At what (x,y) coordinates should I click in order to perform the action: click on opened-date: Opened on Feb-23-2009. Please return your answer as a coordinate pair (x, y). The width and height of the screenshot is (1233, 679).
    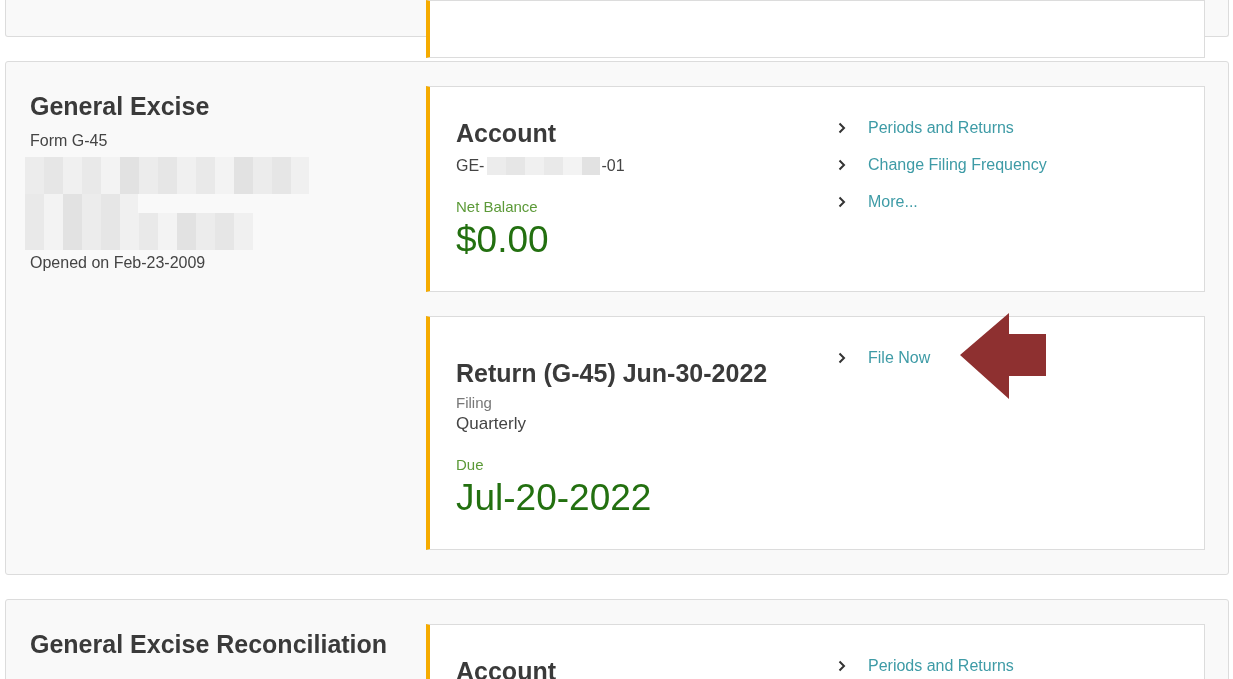
    Looking at the image, I should click on (118, 263).